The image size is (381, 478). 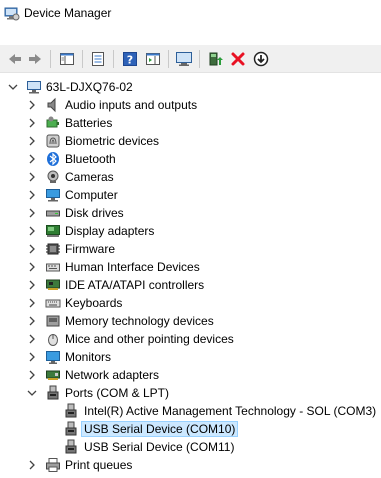 What do you see at coordinates (53, 284) in the screenshot?
I see `ide-controller-icon` at bounding box center [53, 284].